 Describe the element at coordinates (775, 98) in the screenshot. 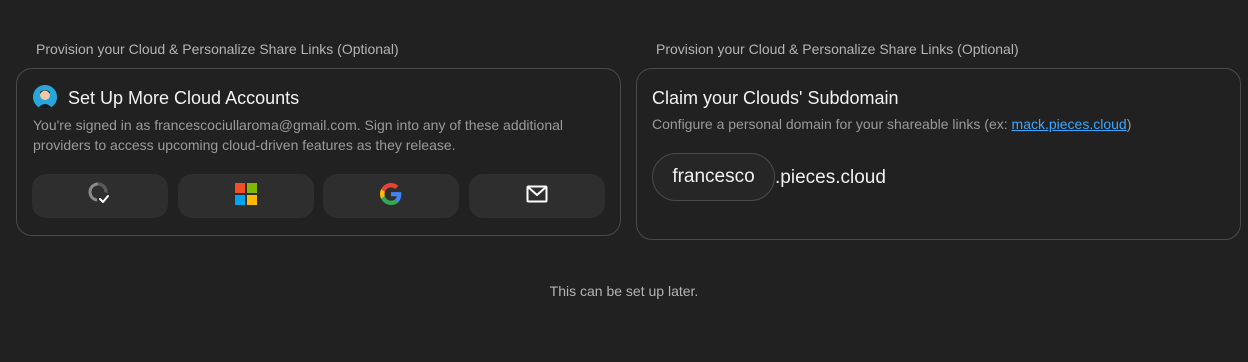

I see `card-title: Claim your Clouds' Subdomain` at that location.